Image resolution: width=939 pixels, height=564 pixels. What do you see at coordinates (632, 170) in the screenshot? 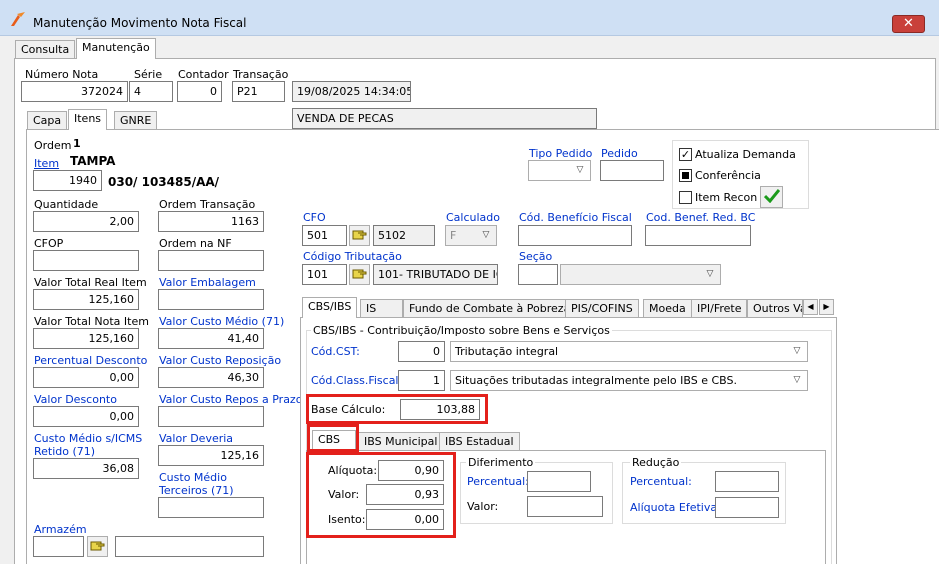
I see `pedido-field` at bounding box center [632, 170].